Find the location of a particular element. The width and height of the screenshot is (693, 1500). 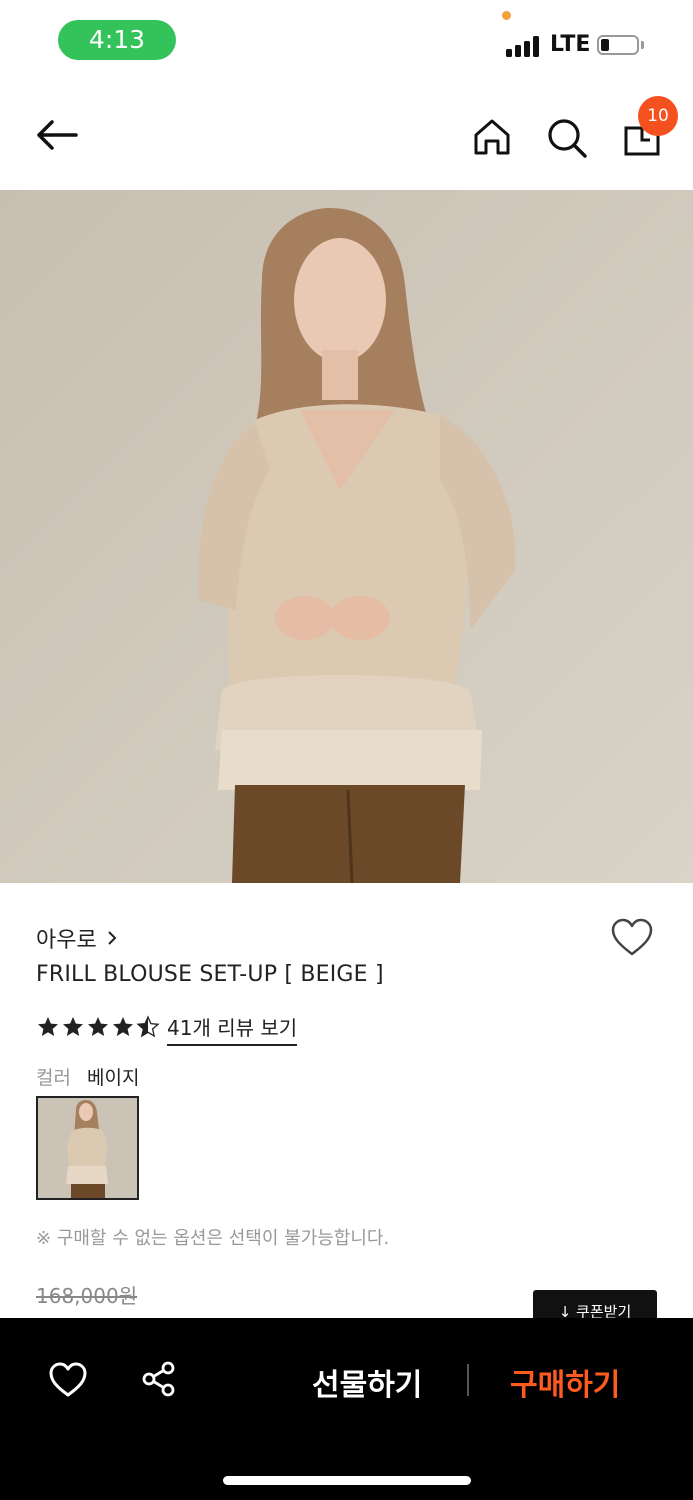

star-half-icon is located at coordinates (148, 1026).